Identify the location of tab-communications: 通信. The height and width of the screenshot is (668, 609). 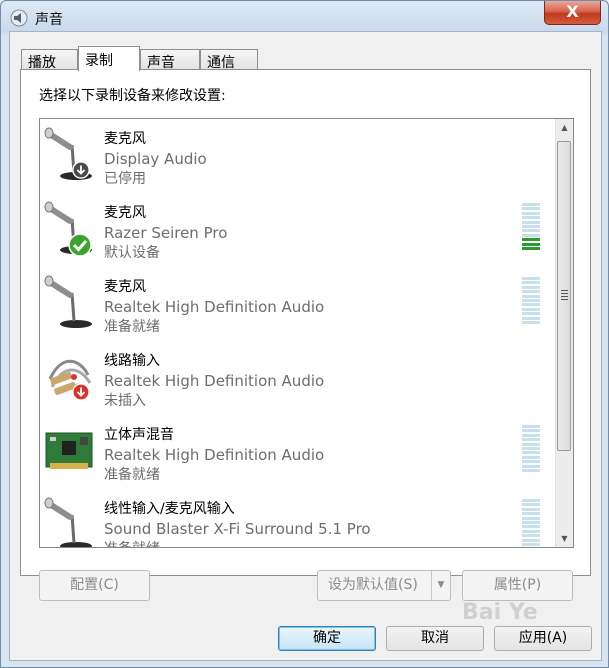
(229, 60).